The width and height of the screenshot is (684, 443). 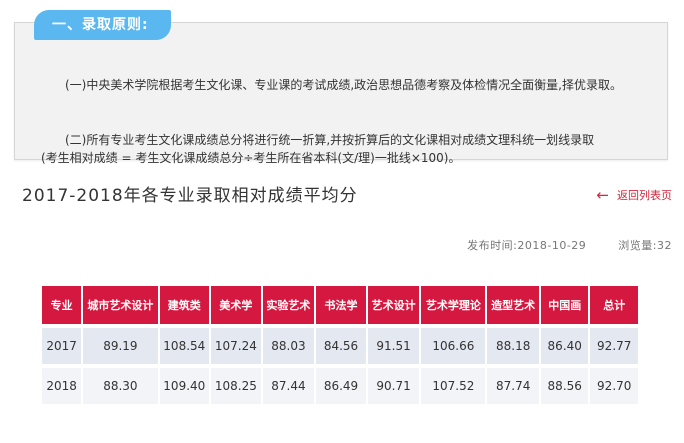 I want to click on table-cell: 90.71, so click(x=393, y=384).